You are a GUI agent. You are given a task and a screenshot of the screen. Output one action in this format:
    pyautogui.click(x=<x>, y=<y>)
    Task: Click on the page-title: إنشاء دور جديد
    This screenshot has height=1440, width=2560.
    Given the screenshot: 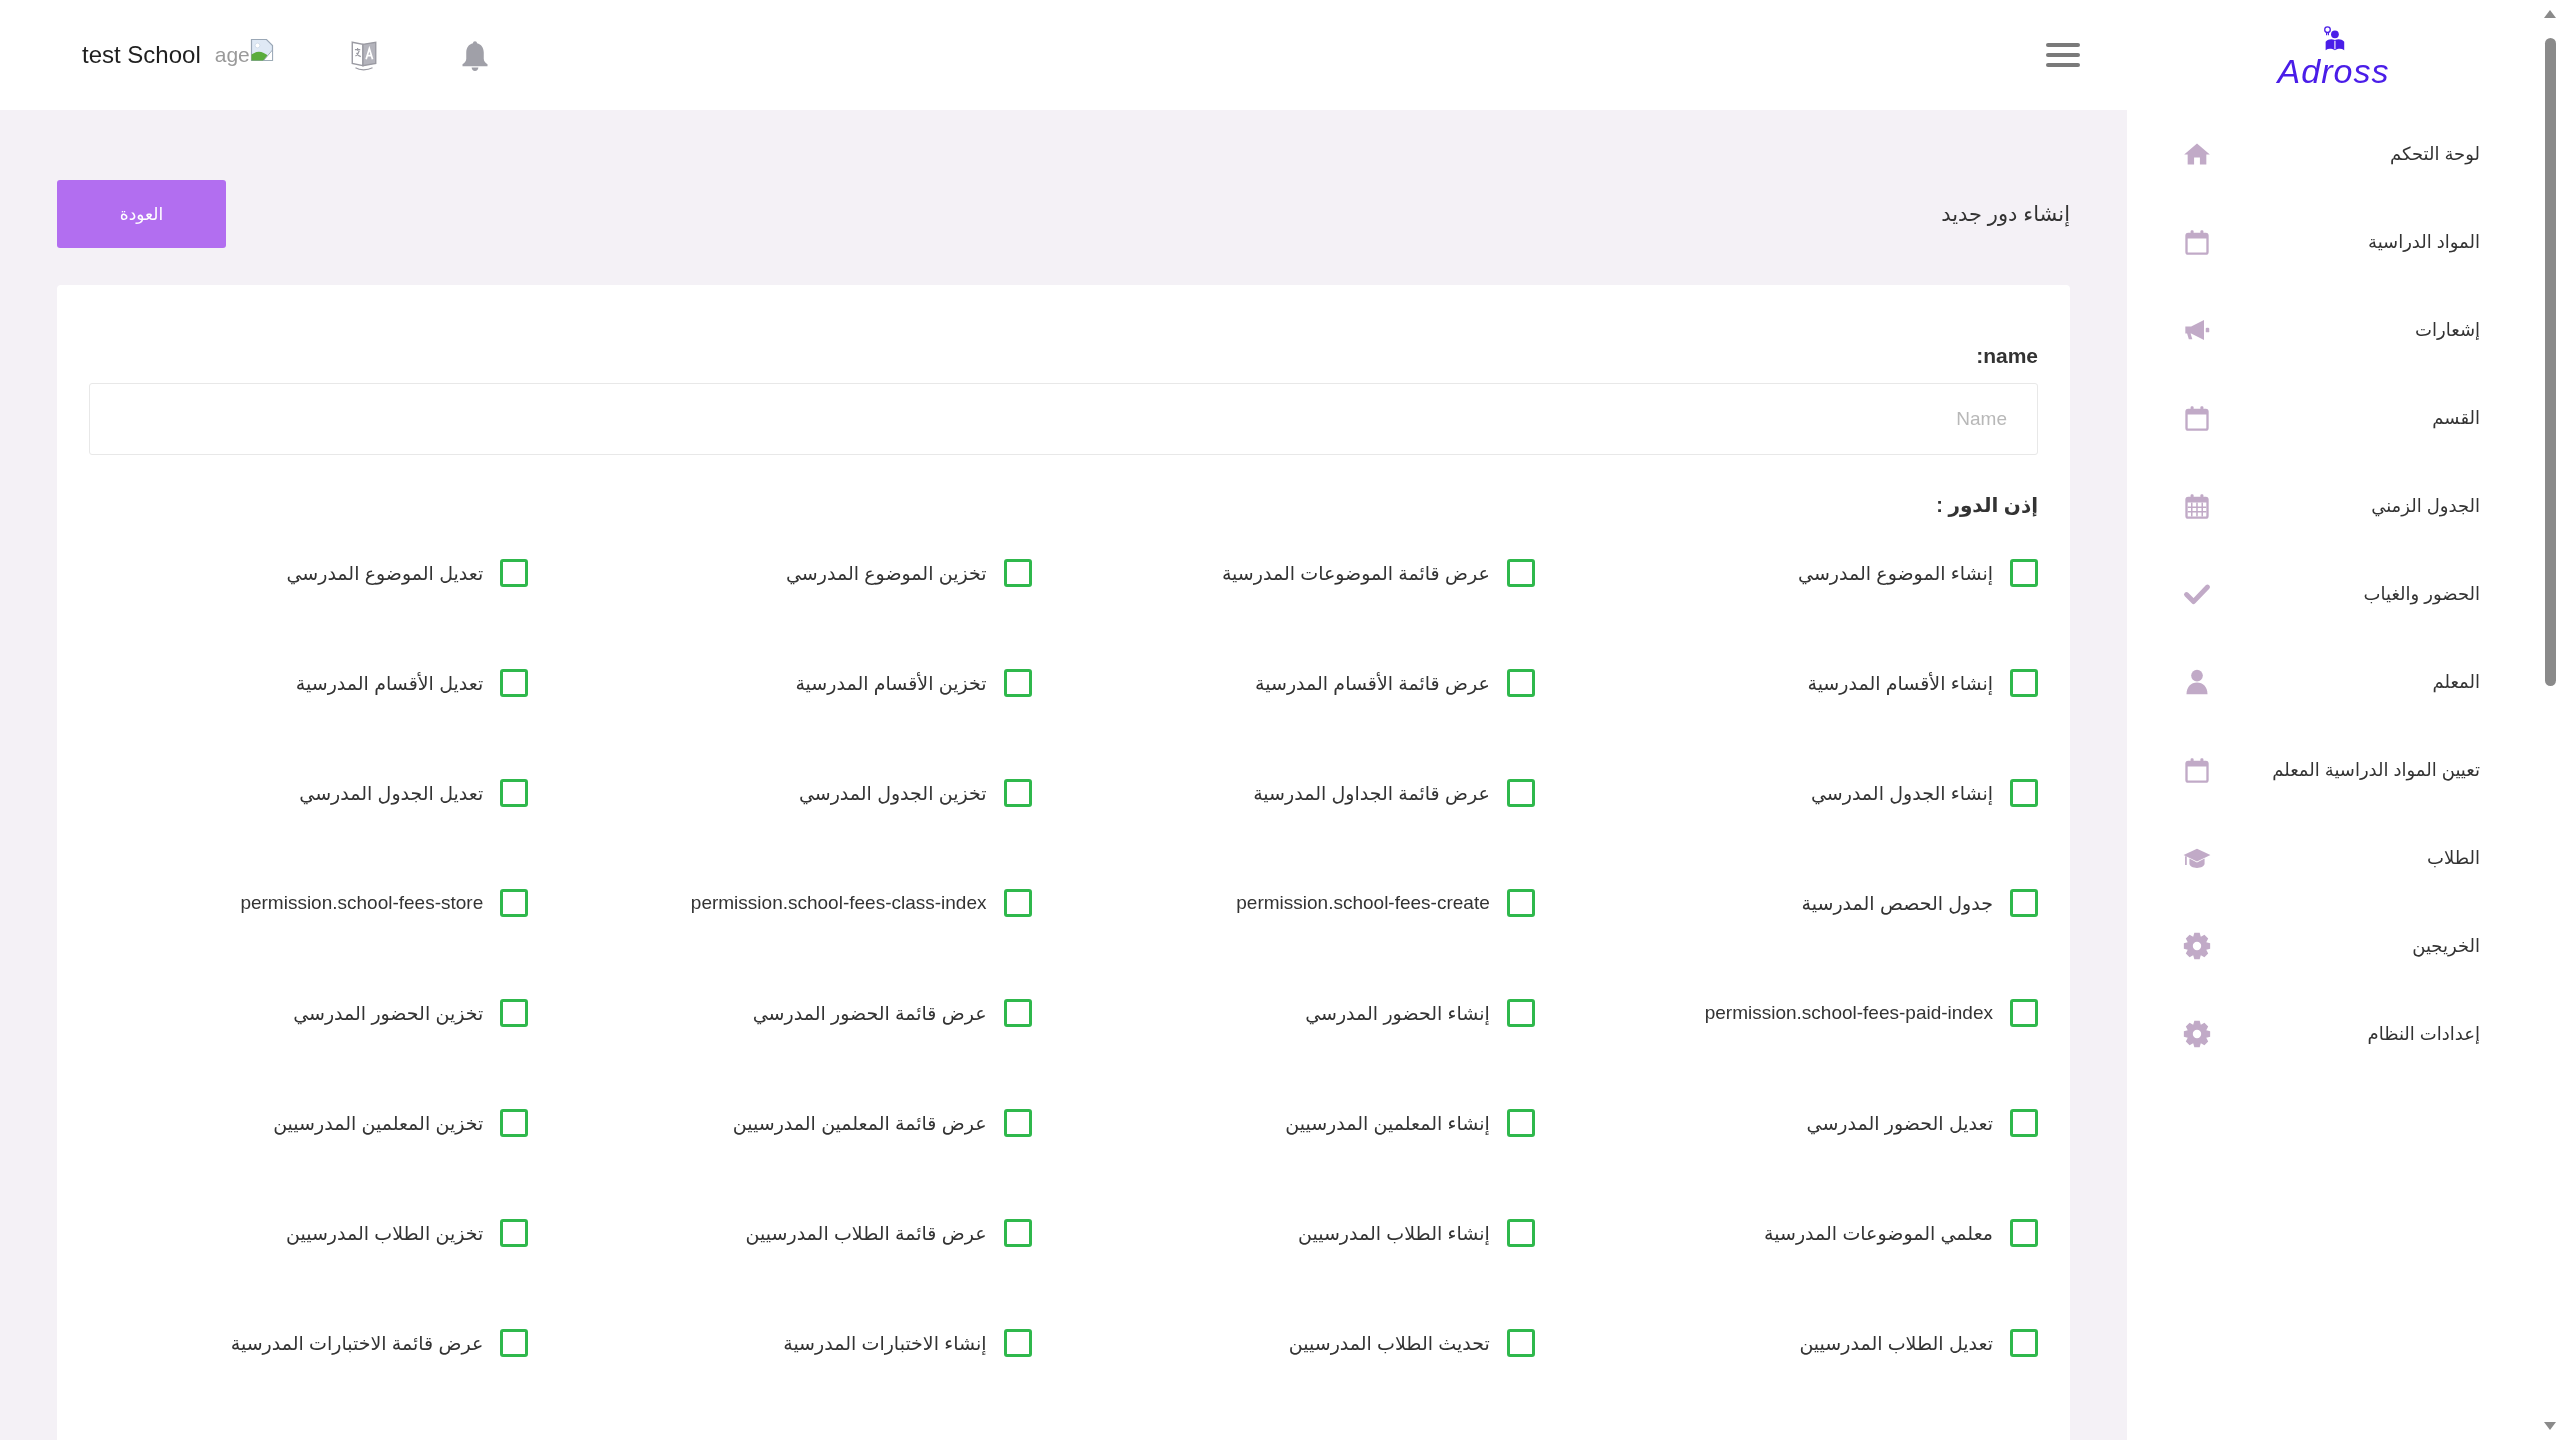 What is the action you would take?
    pyautogui.click(x=2005, y=214)
    